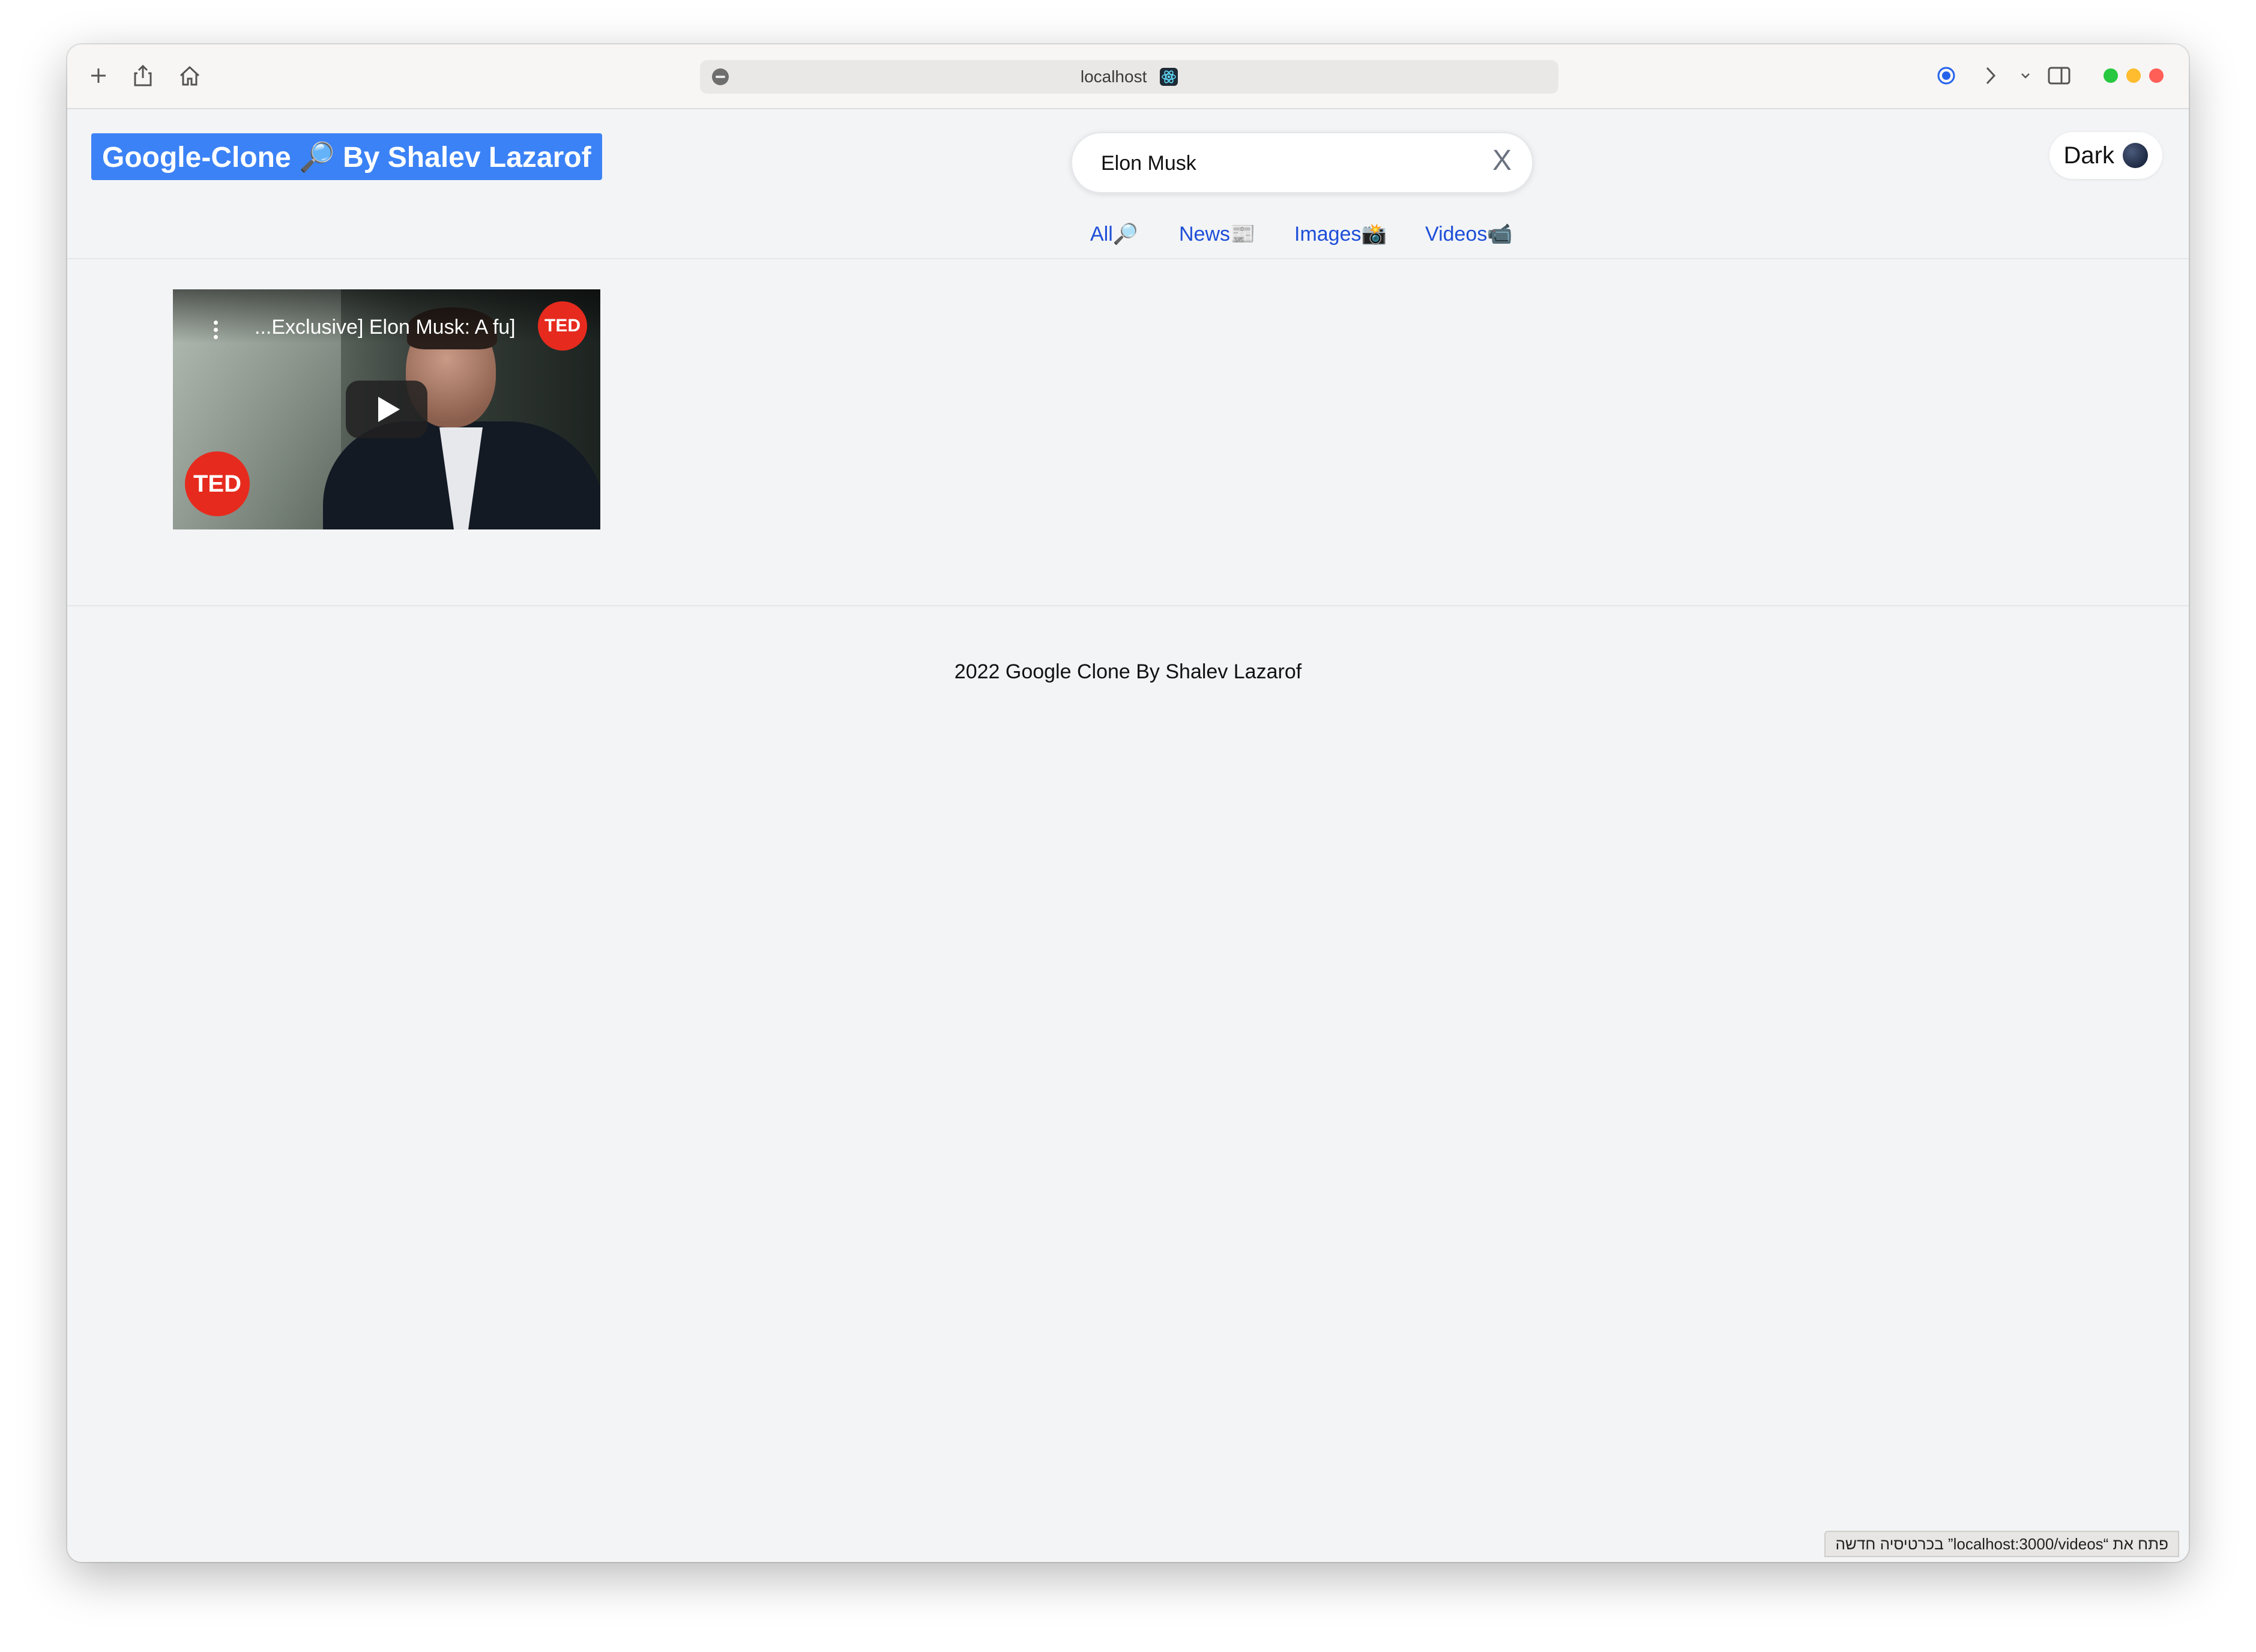 Image resolution: width=2256 pixels, height=1652 pixels. I want to click on play-icon, so click(389, 409).